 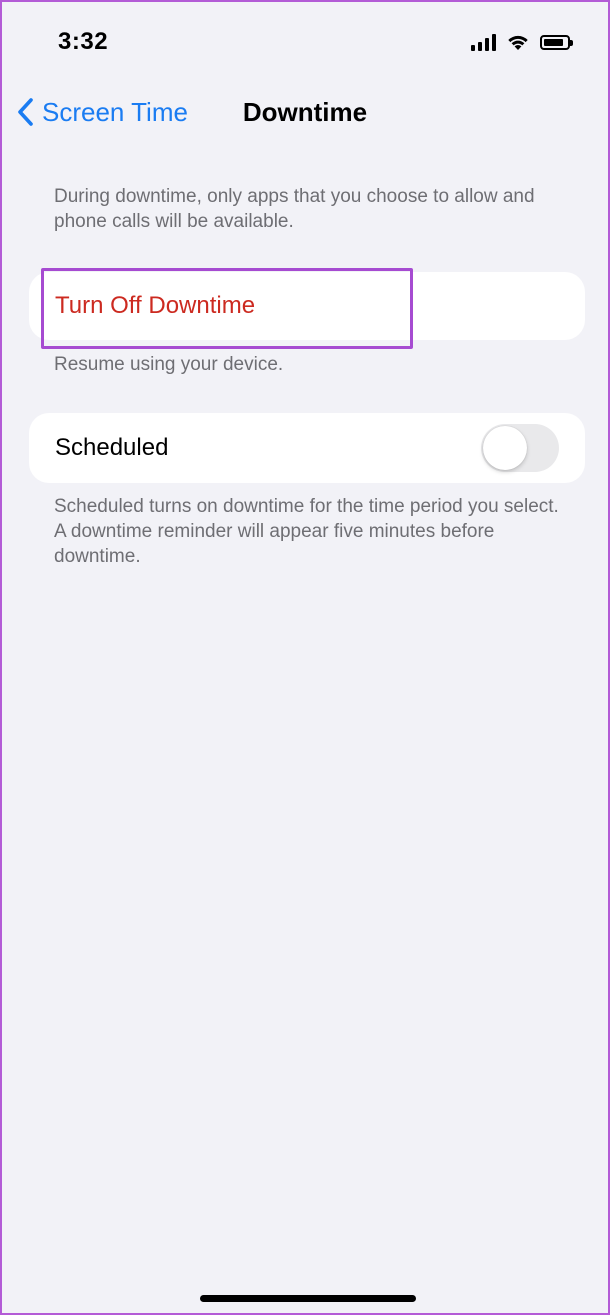 What do you see at coordinates (169, 364) in the screenshot?
I see `turn-off-footnote: Resume using your device.` at bounding box center [169, 364].